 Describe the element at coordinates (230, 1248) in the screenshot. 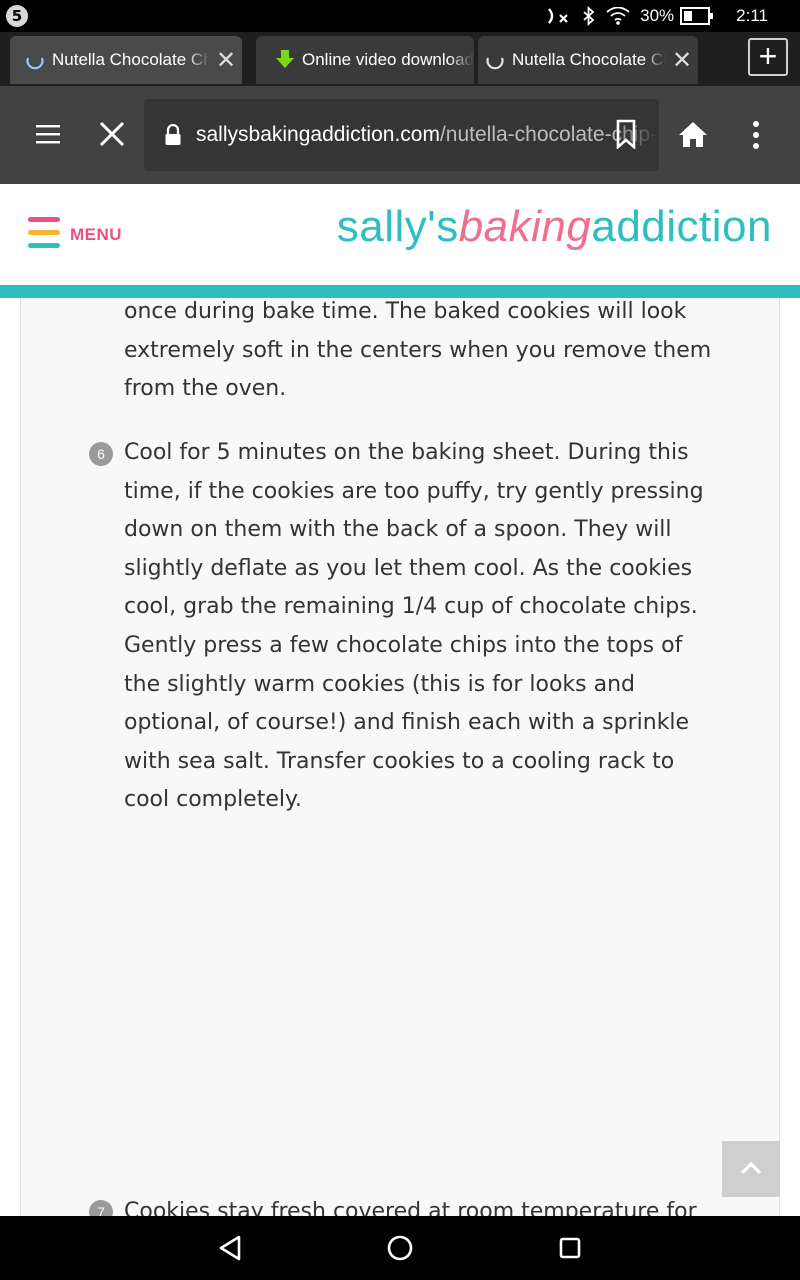

I see `back-icon` at that location.